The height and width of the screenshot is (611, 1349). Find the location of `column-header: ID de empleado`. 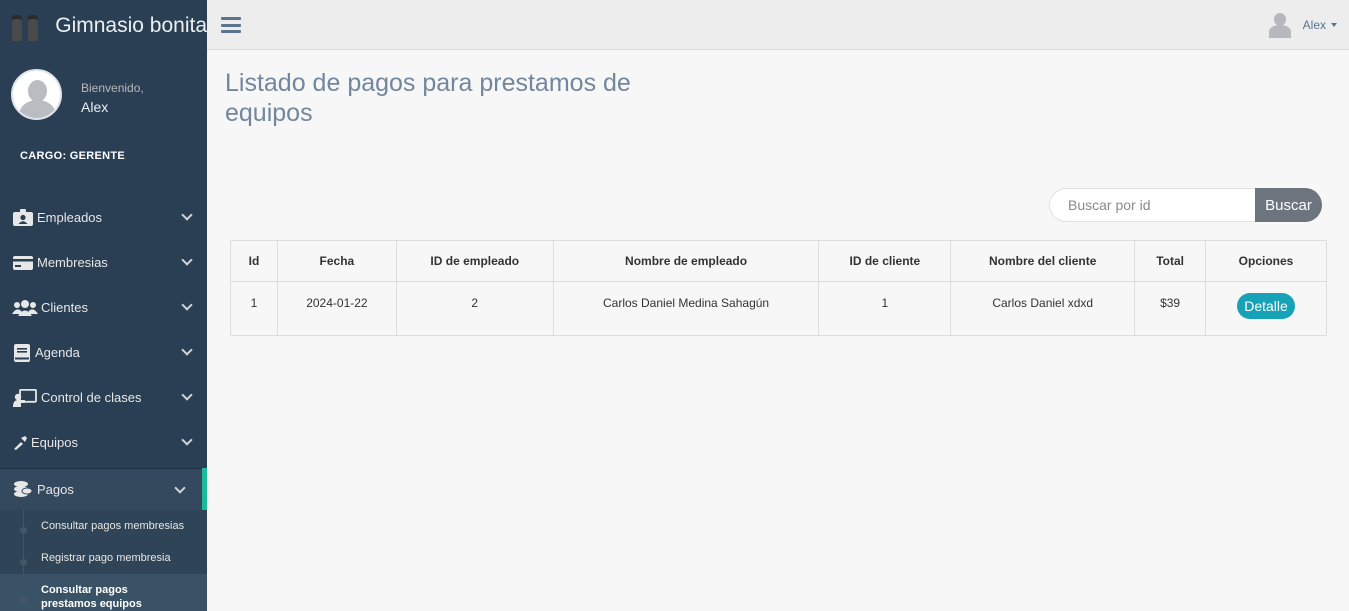

column-header: ID de empleado is located at coordinates (474, 261).